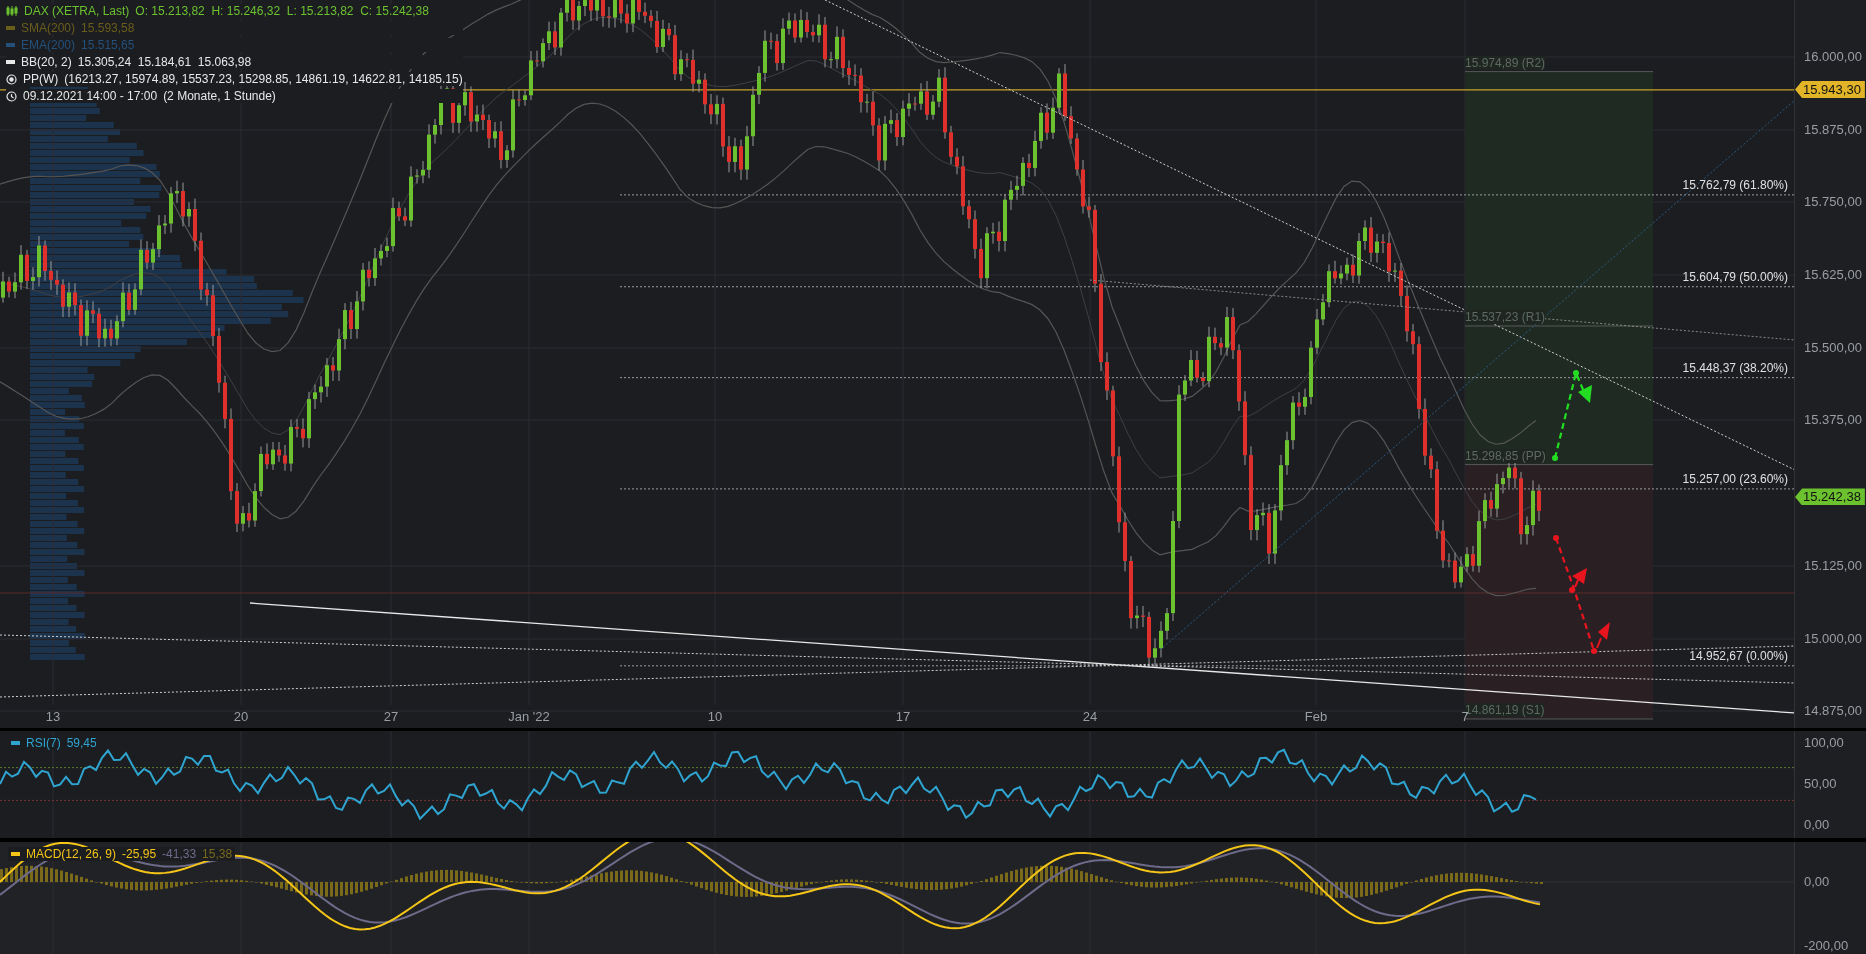 The width and height of the screenshot is (1866, 954). I want to click on price-axis-label: 15.000,00, so click(1833, 638).